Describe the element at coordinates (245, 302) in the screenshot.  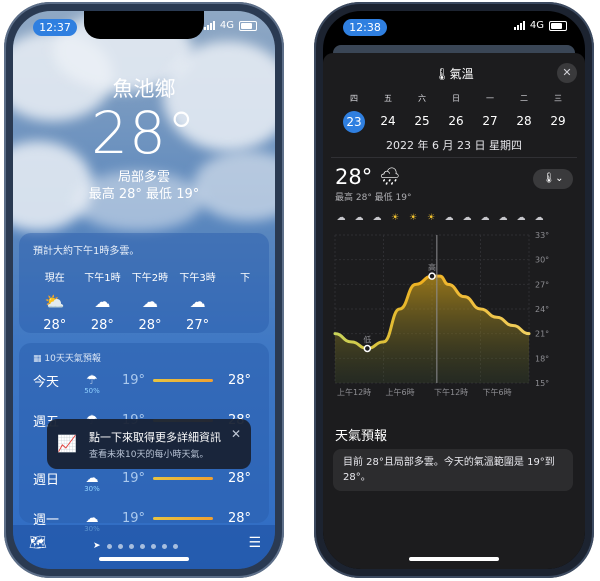
I see `weather-icon` at that location.